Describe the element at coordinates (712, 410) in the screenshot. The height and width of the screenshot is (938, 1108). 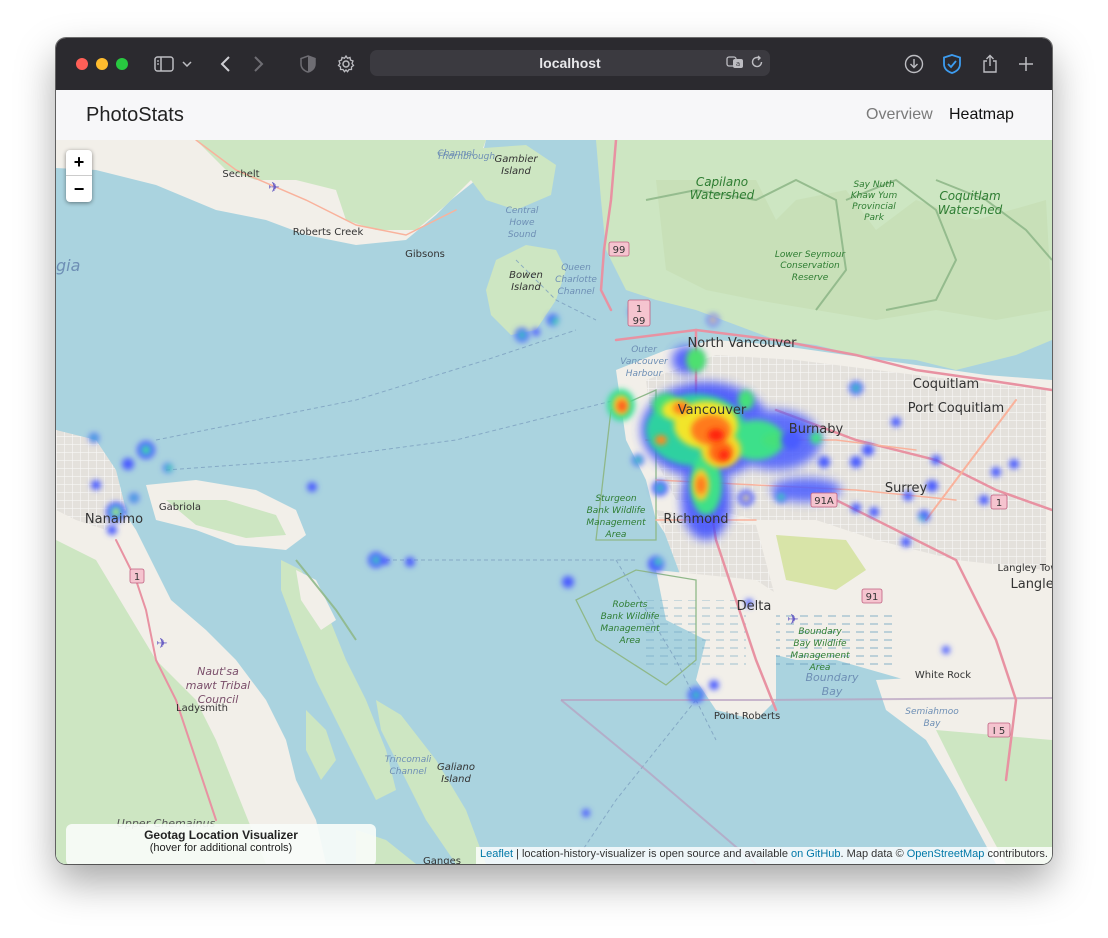
I see `label-vancouver: Vancouver` at that location.